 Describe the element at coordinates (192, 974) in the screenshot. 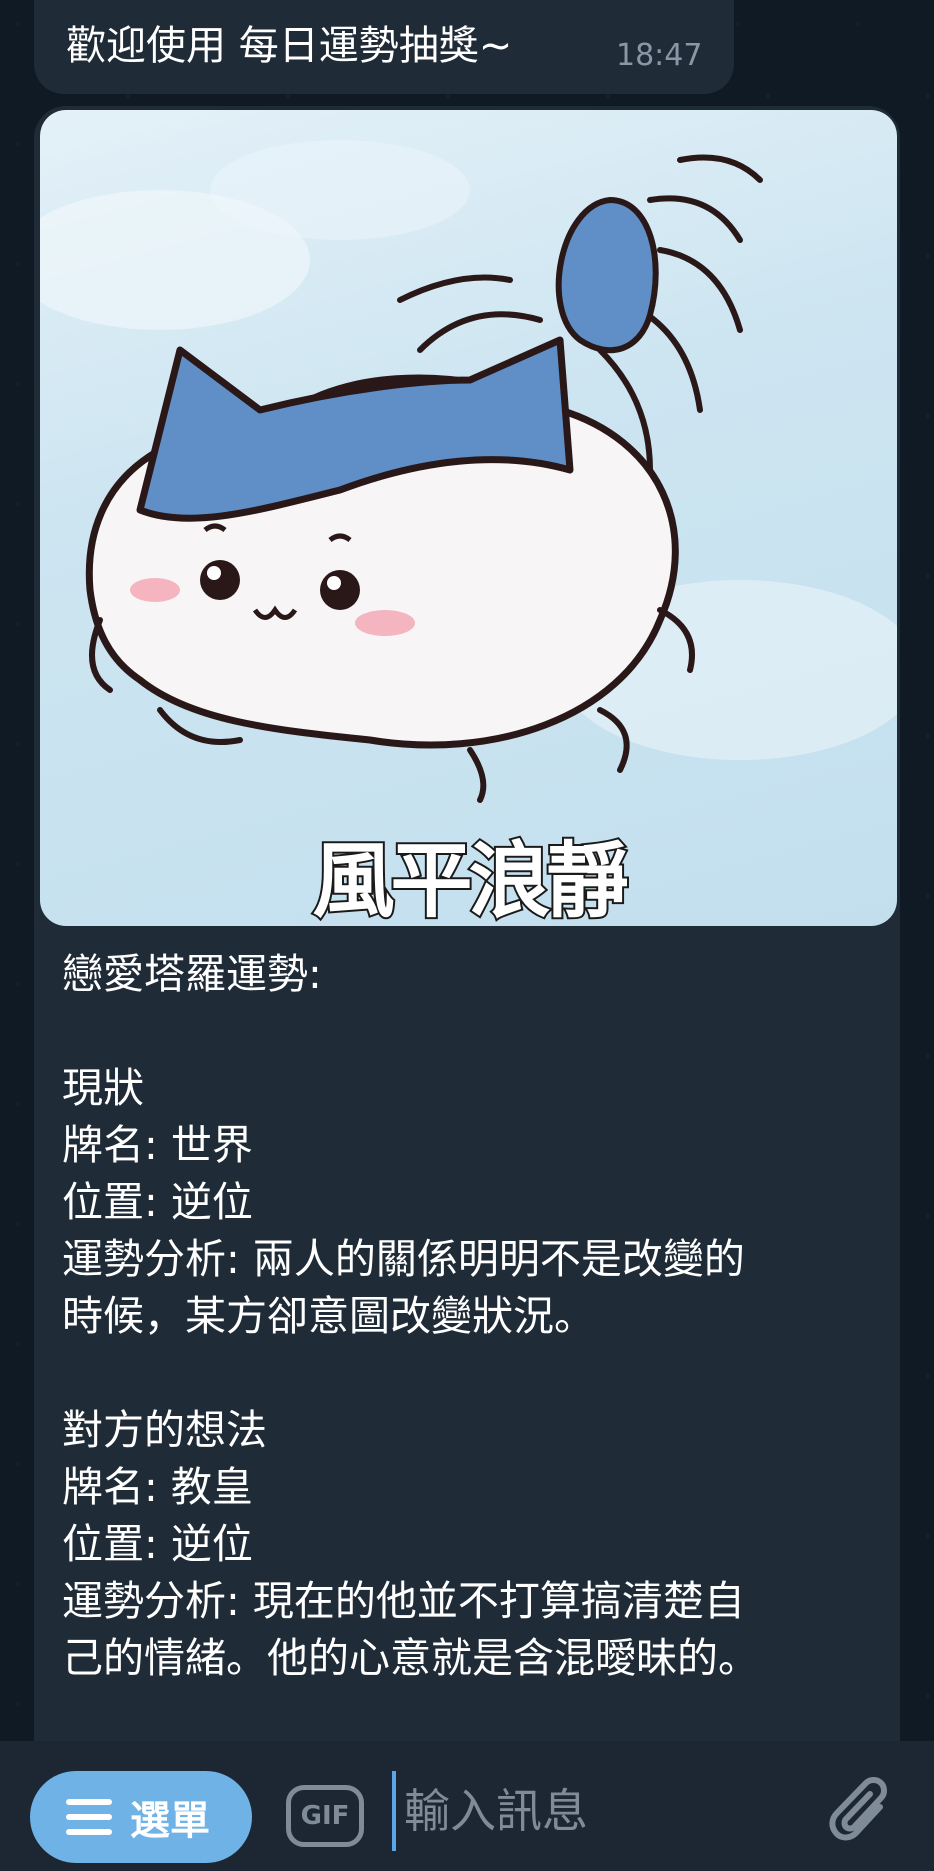

I see `fortune-line: 戀愛塔羅運勢:` at that location.